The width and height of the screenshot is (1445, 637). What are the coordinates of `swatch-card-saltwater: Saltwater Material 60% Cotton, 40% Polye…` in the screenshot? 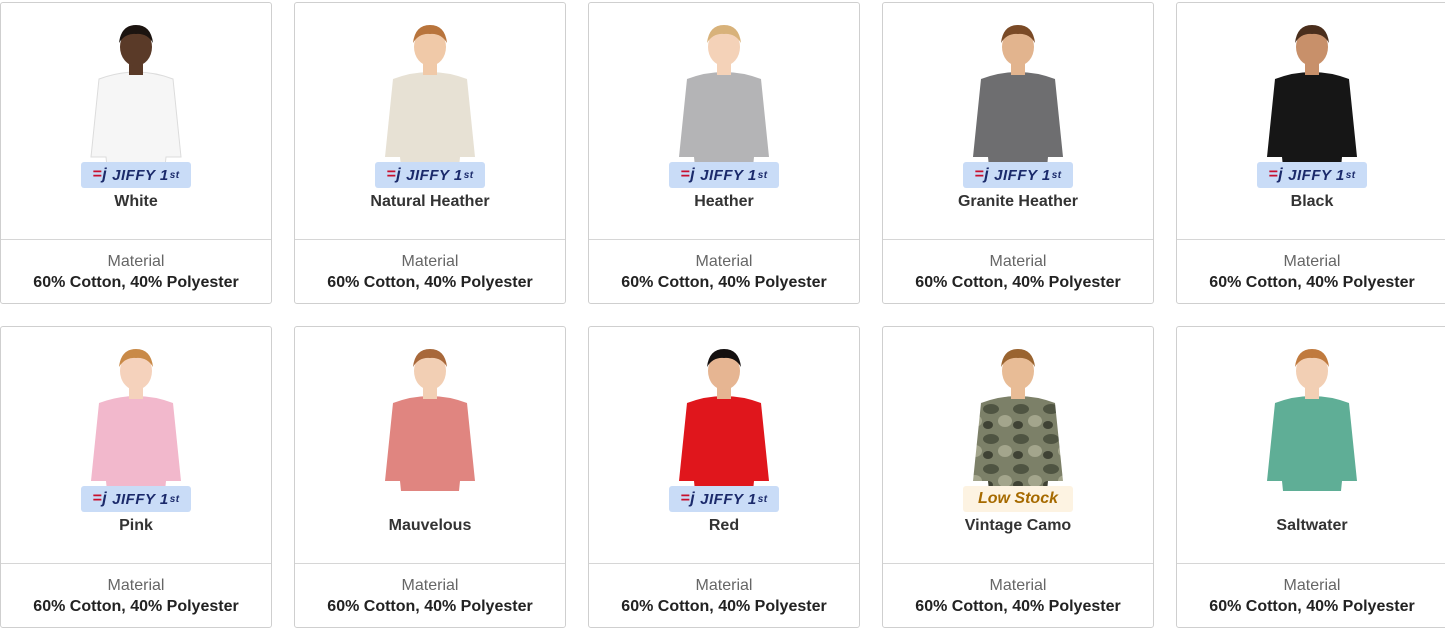 It's located at (1310, 477).